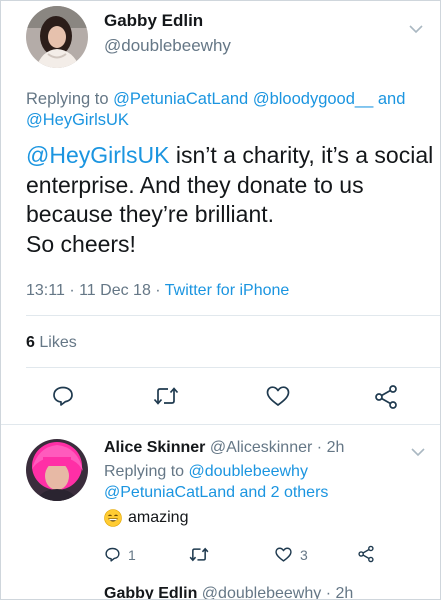 Image resolution: width=441 pixels, height=600 pixels. I want to click on likes-count: 6 Likes, so click(51, 343).